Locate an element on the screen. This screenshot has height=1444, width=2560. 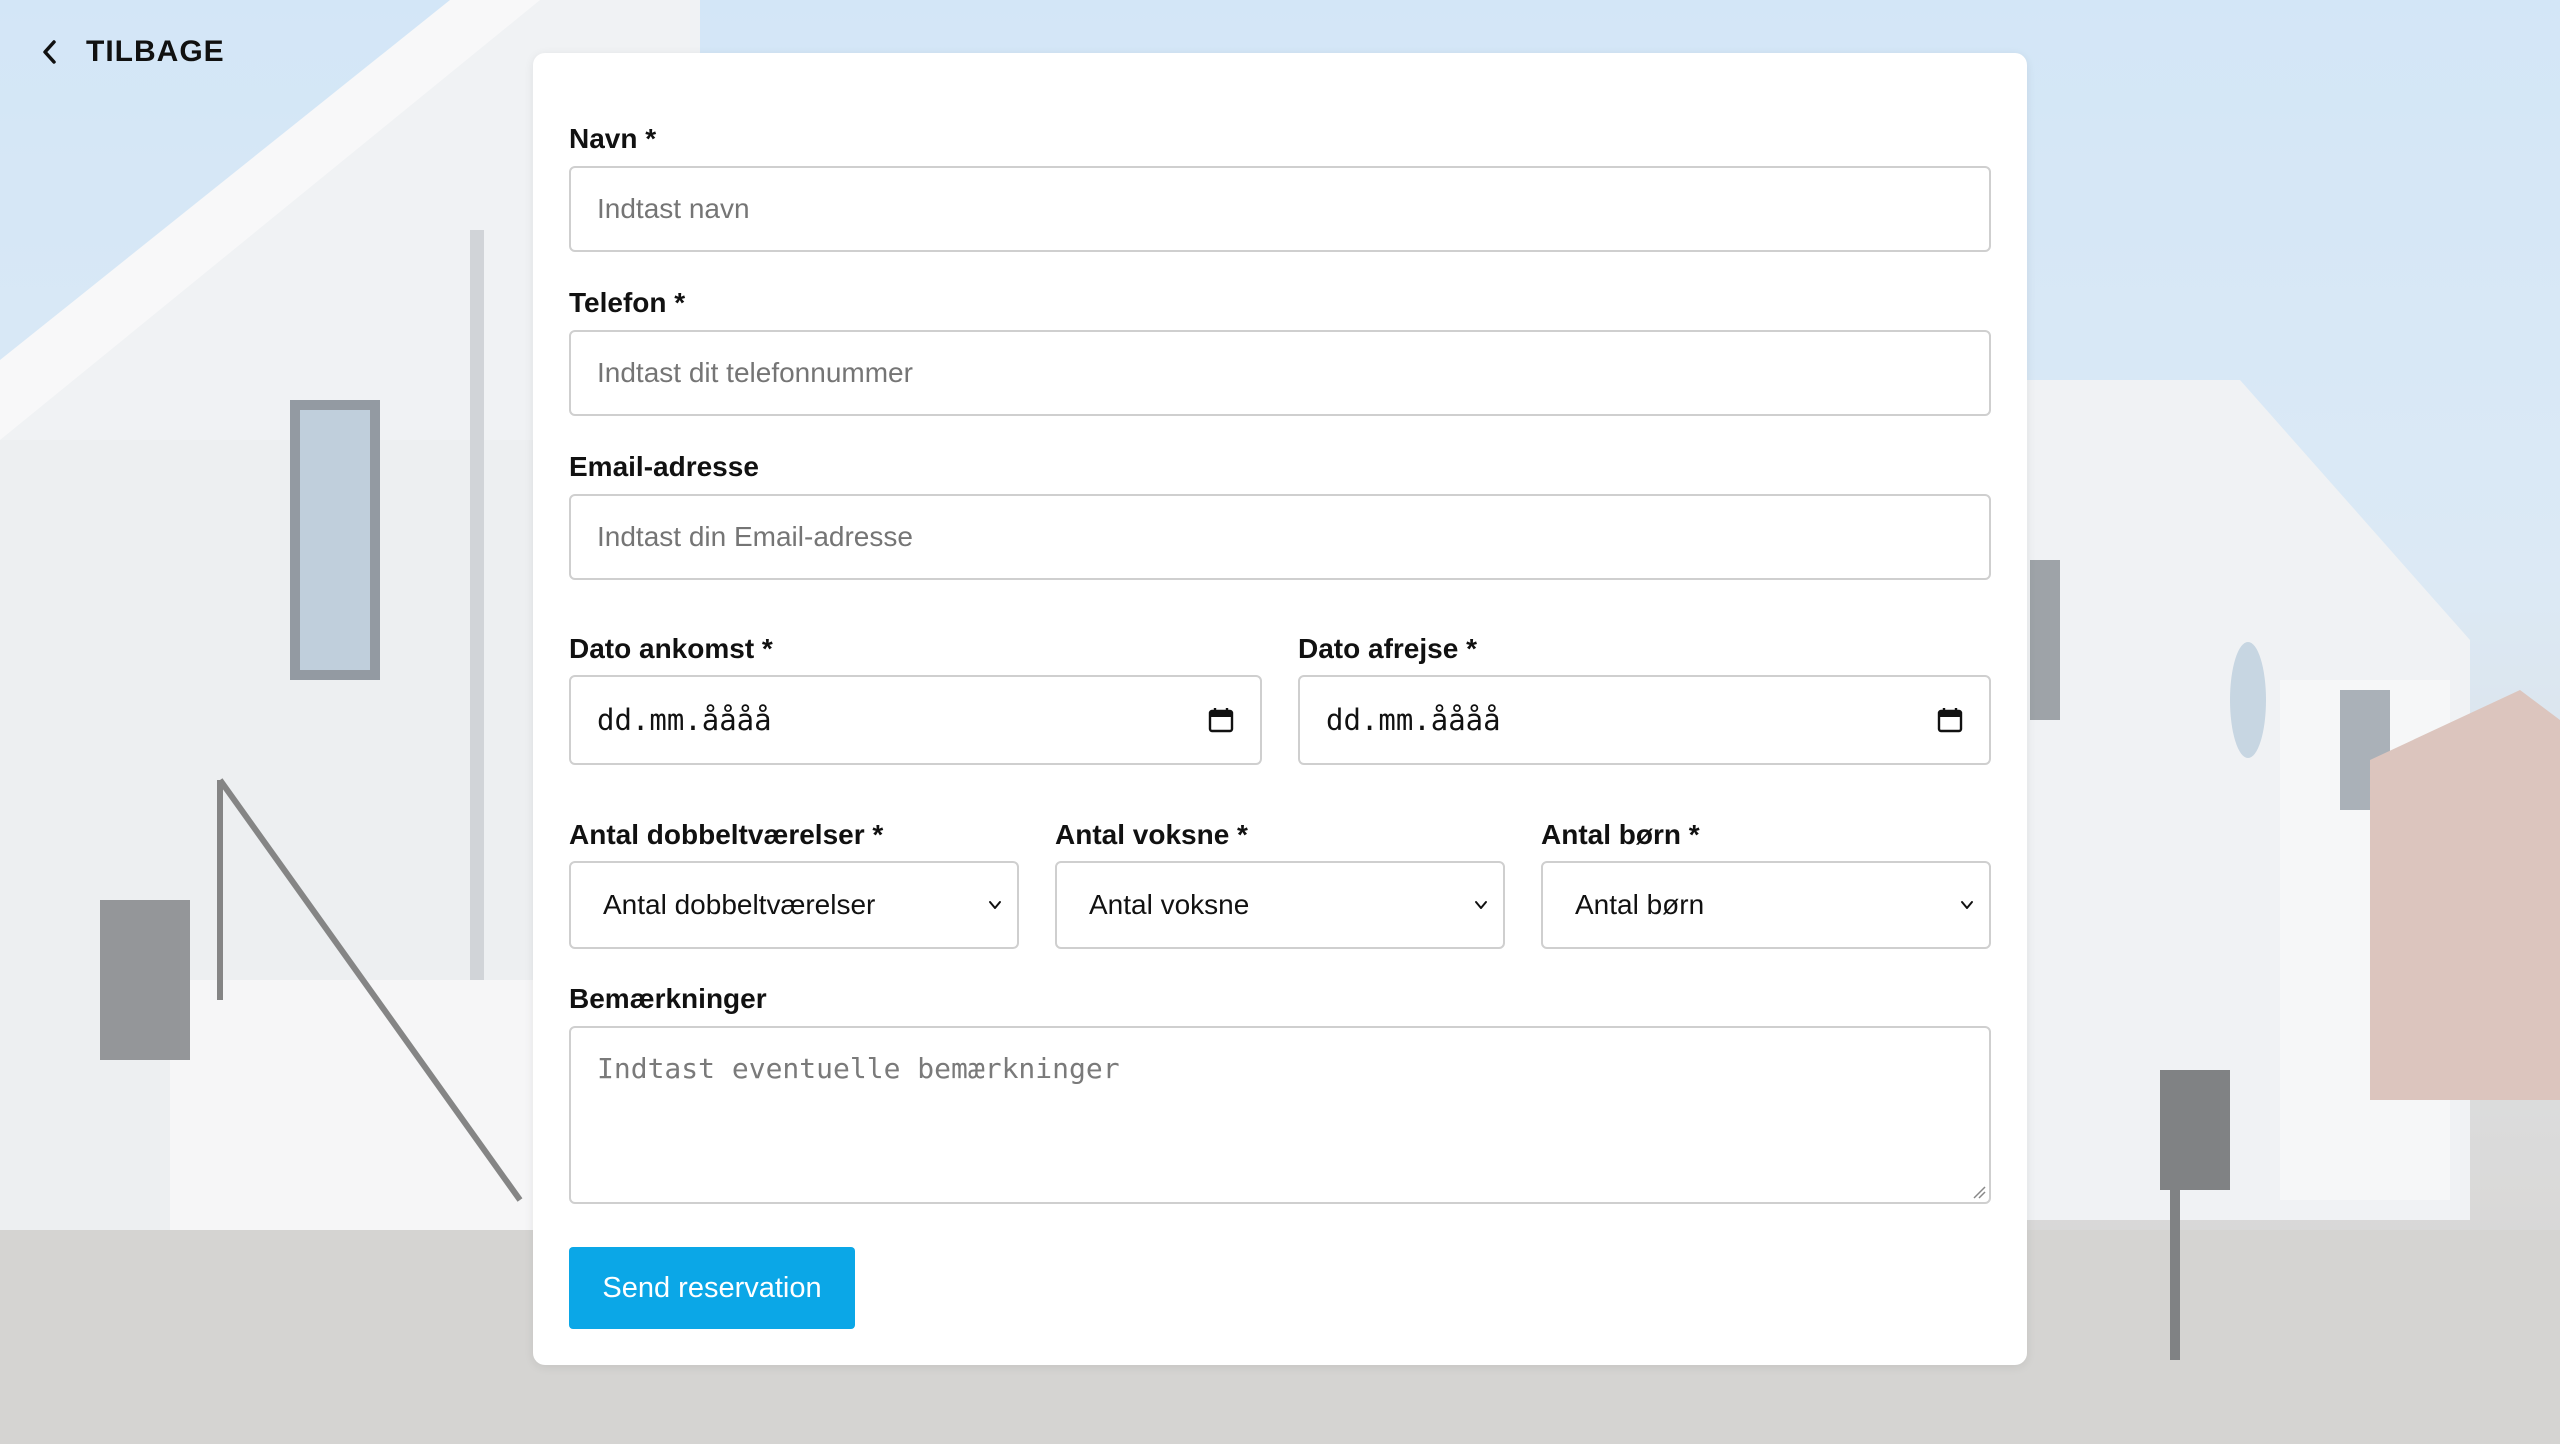
children-select: Antal børn is located at coordinates (1766, 905).